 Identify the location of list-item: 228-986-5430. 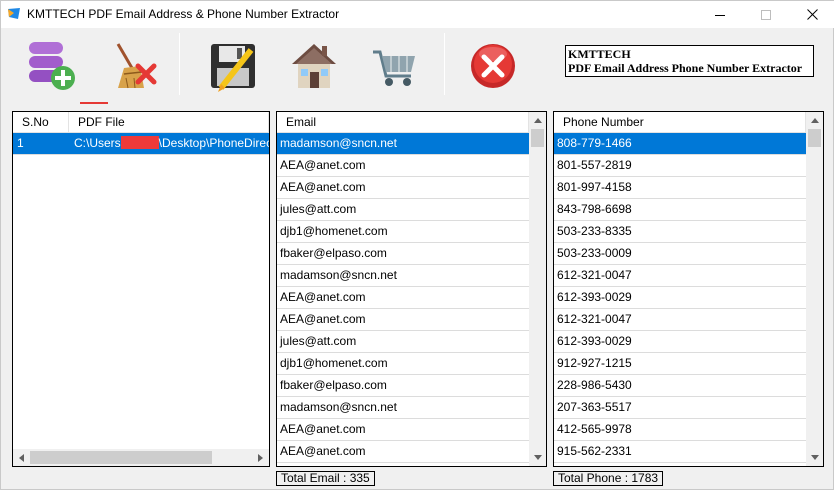
(680, 386).